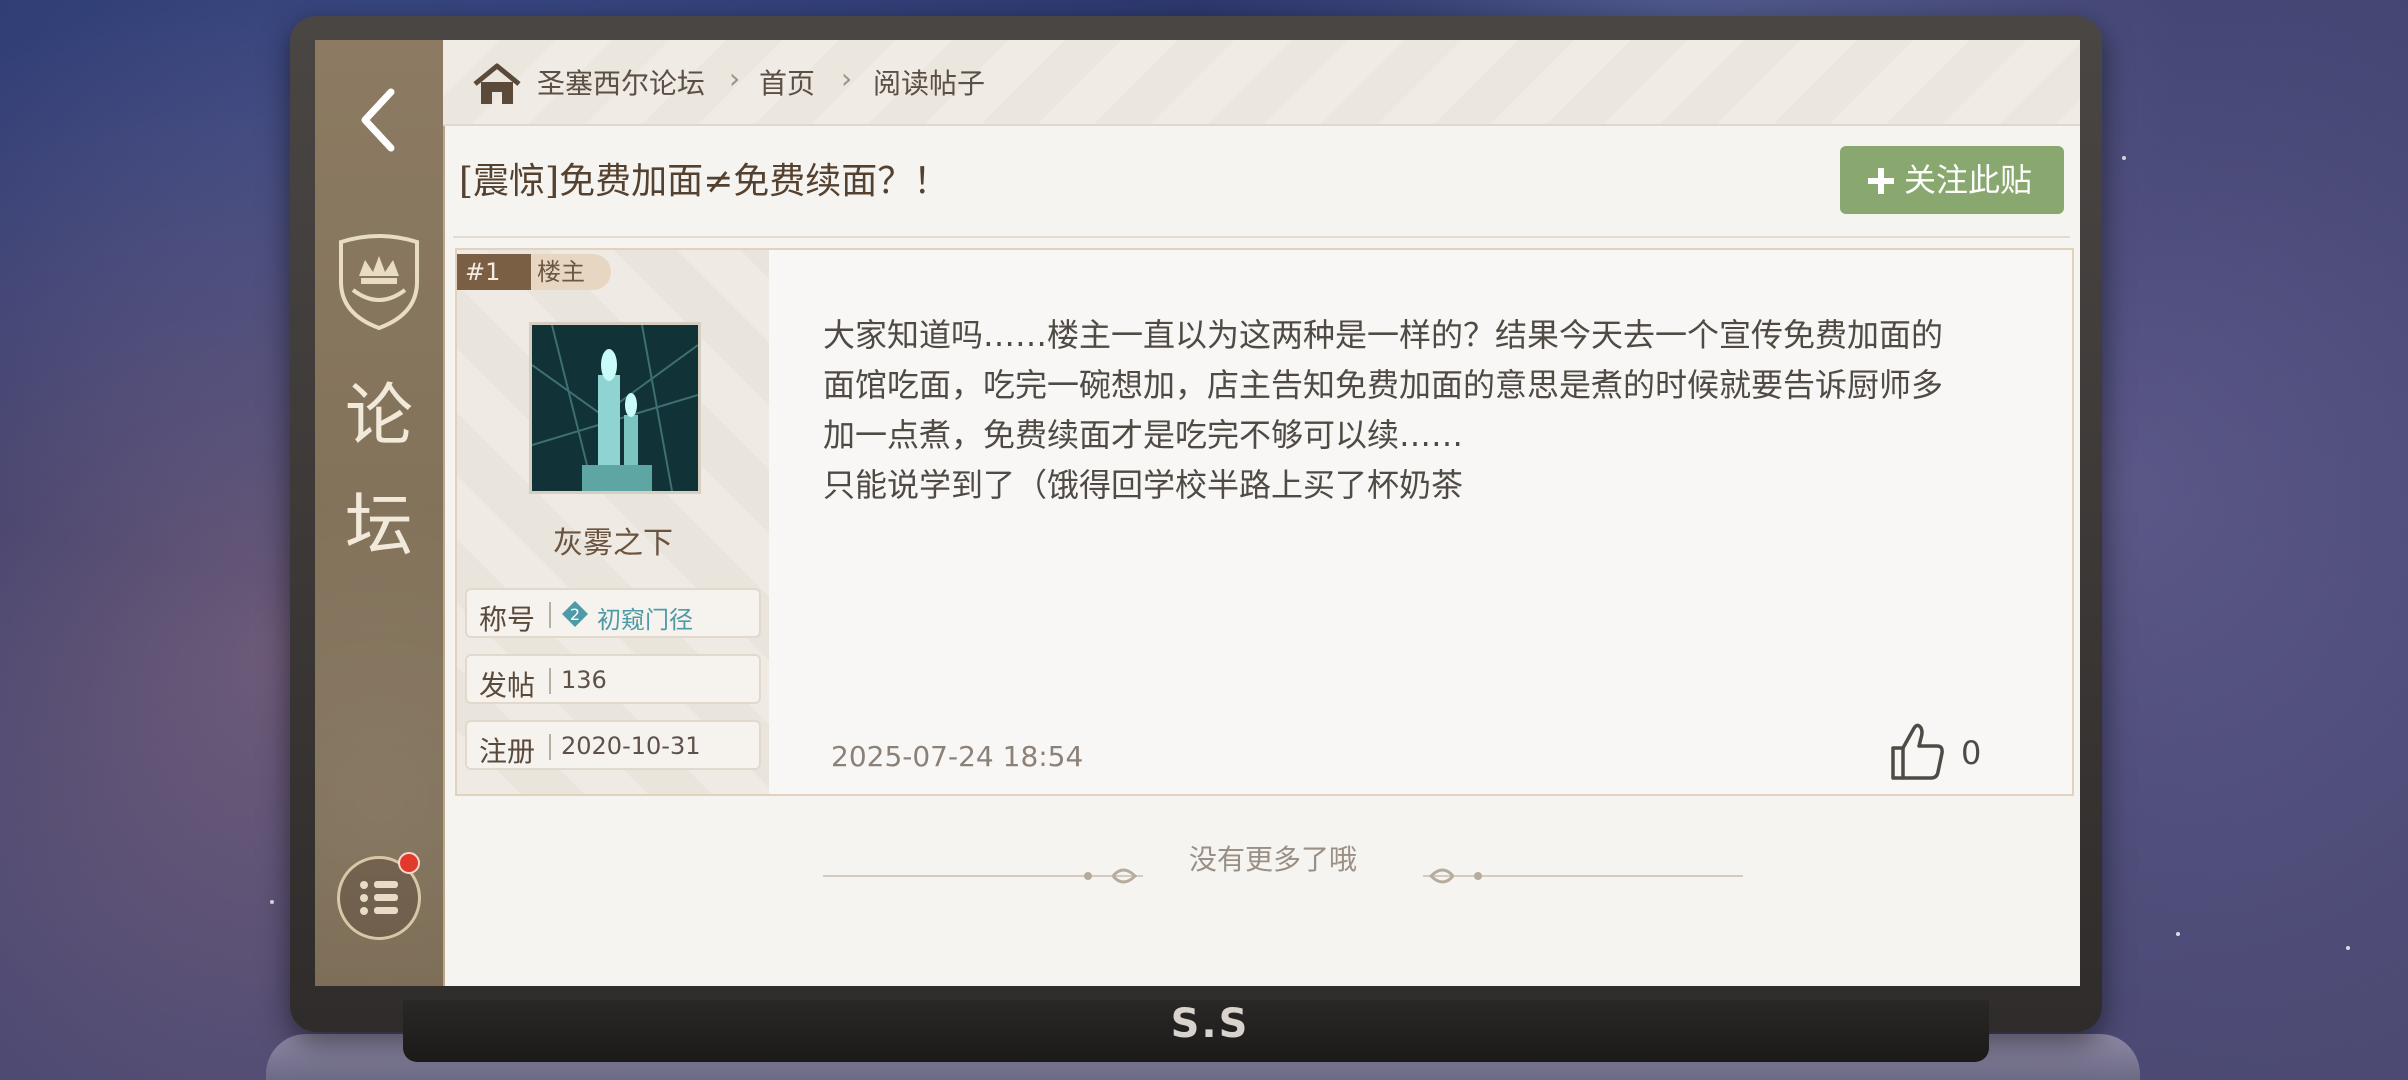 The image size is (2408, 1080). What do you see at coordinates (613, 540) in the screenshot?
I see `username: 灰雾之下` at bounding box center [613, 540].